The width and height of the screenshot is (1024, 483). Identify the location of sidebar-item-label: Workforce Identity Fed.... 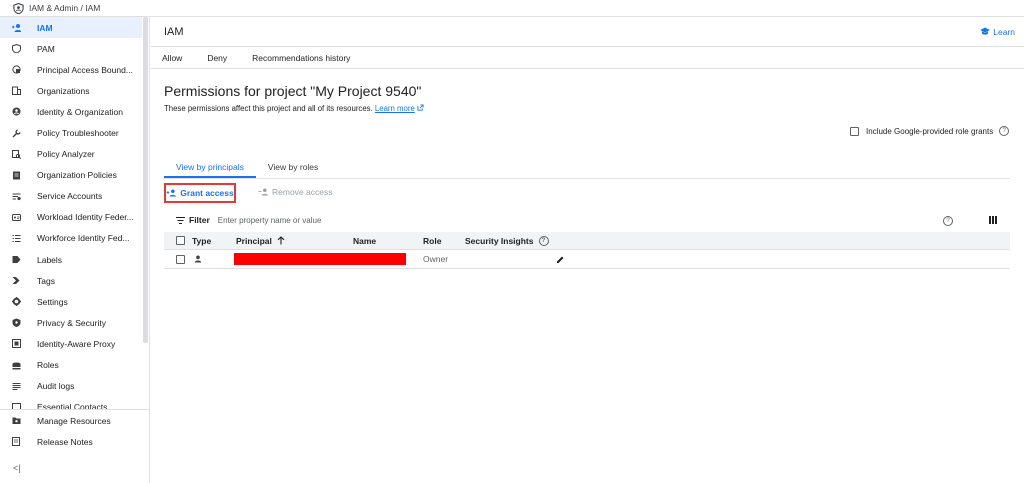
(83, 238).